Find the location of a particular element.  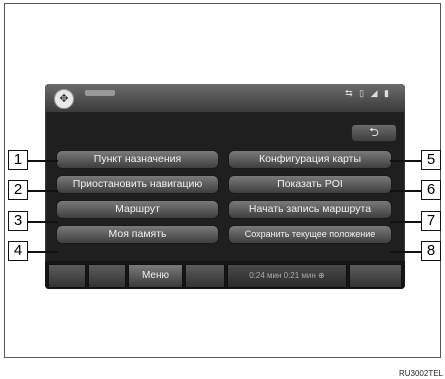

callout-8: 8 is located at coordinates (431, 251).